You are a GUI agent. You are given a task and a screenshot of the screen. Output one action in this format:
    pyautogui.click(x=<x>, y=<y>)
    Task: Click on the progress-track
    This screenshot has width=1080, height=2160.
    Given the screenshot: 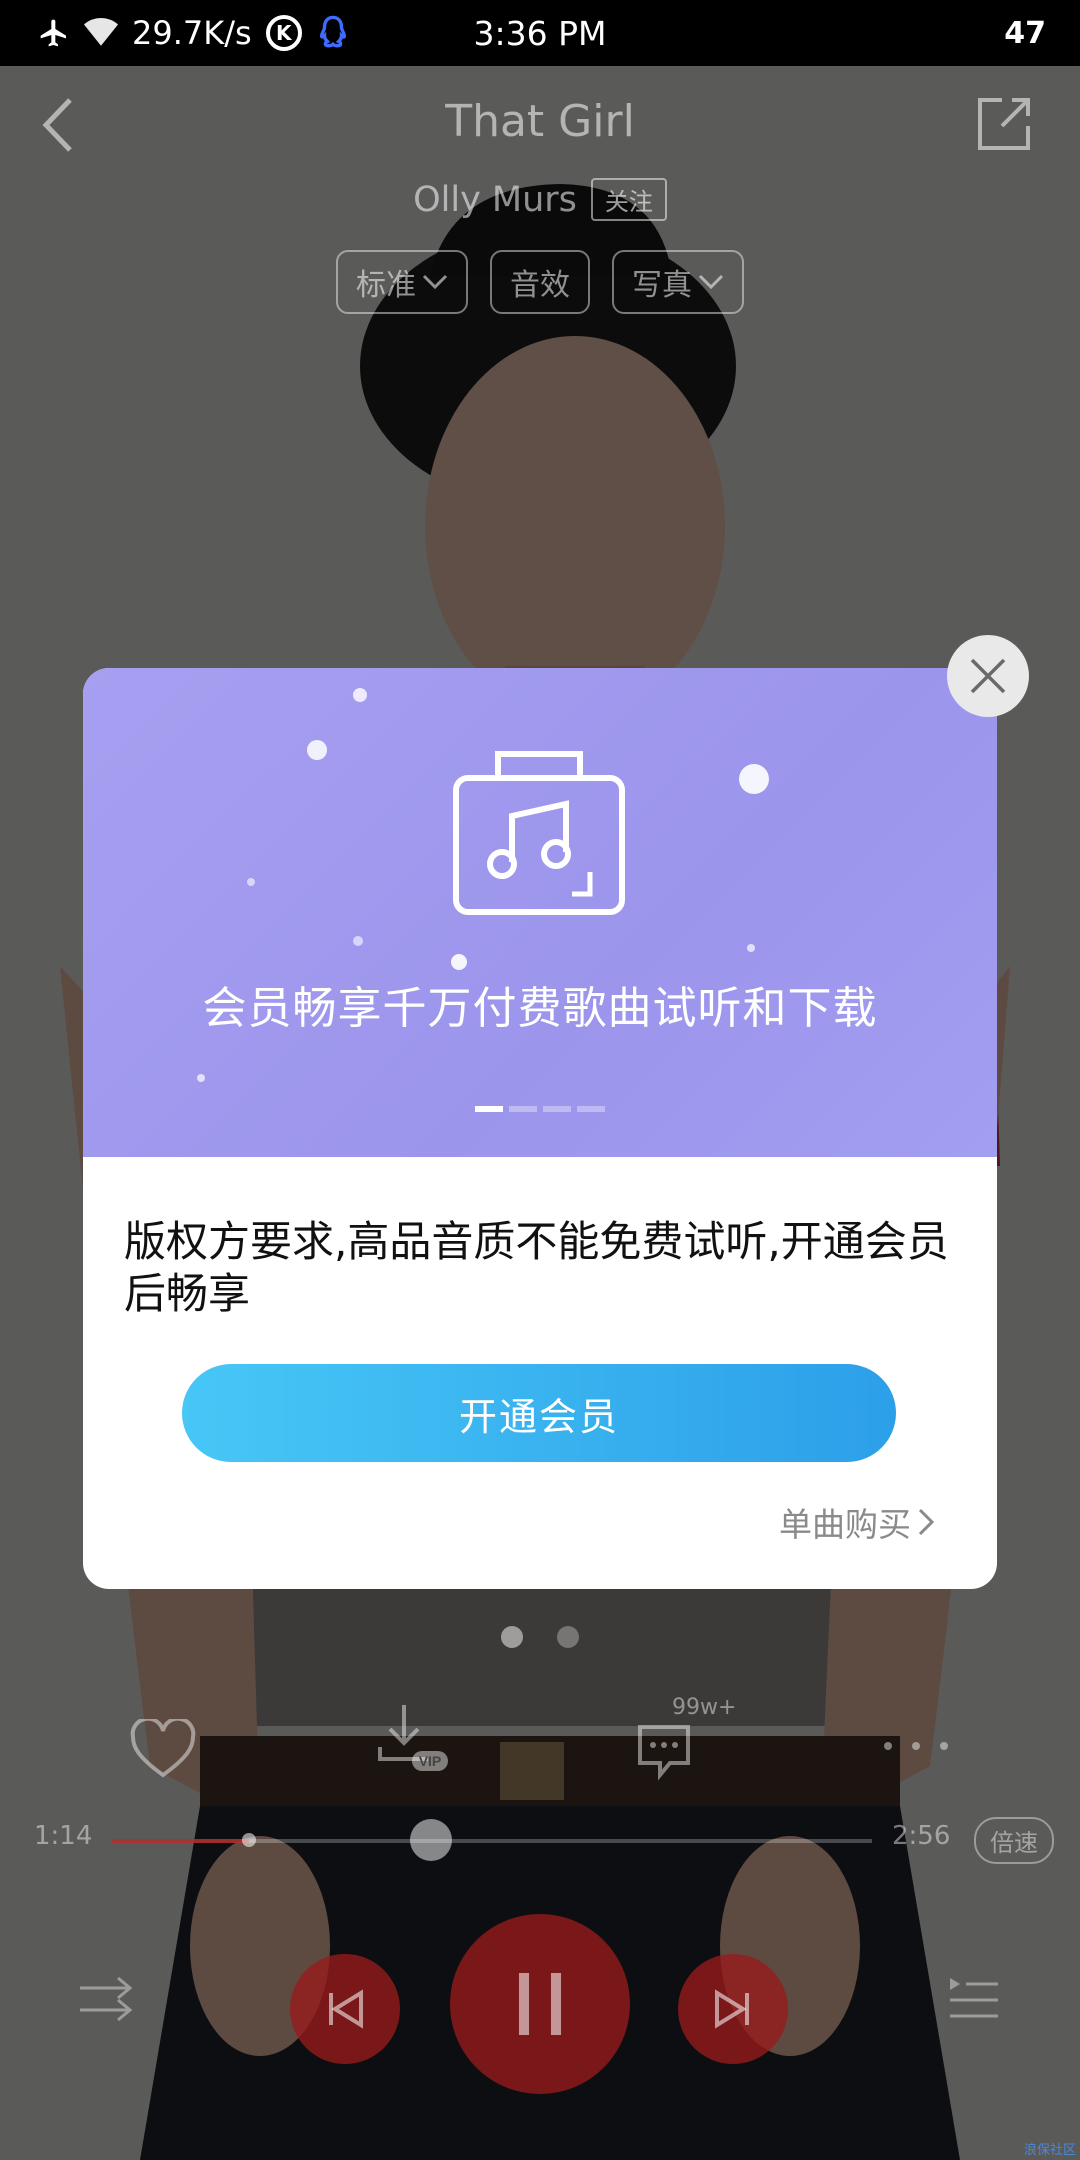 What is the action you would take?
    pyautogui.click(x=492, y=1840)
    